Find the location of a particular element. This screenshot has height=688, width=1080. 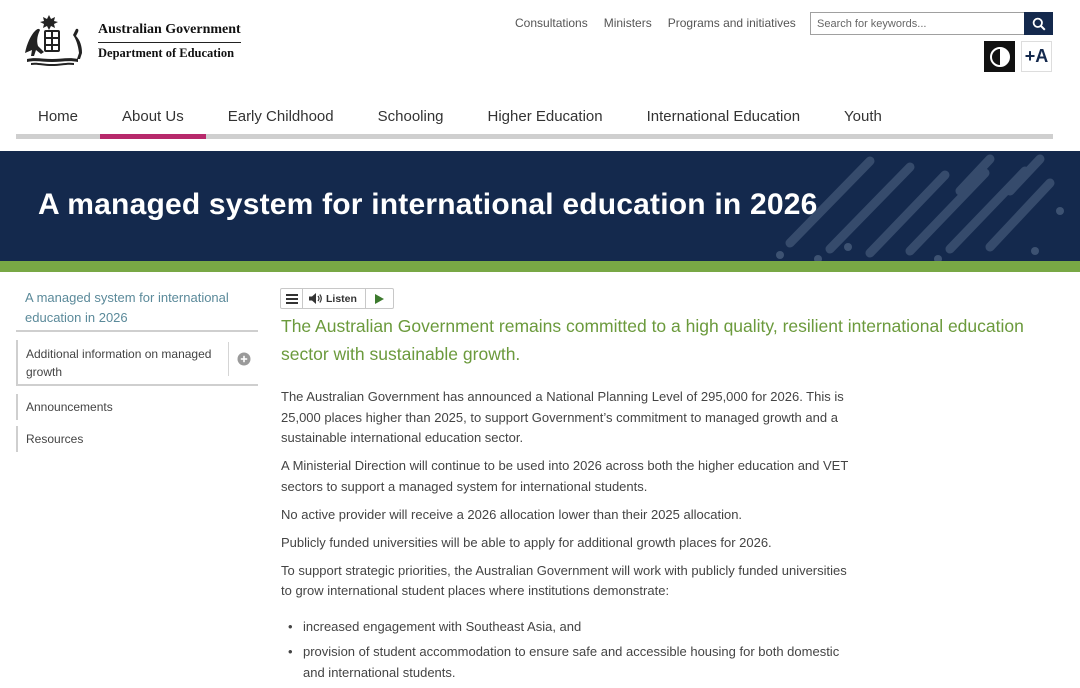

logo-line-2: Department of Education is located at coordinates (166, 53).